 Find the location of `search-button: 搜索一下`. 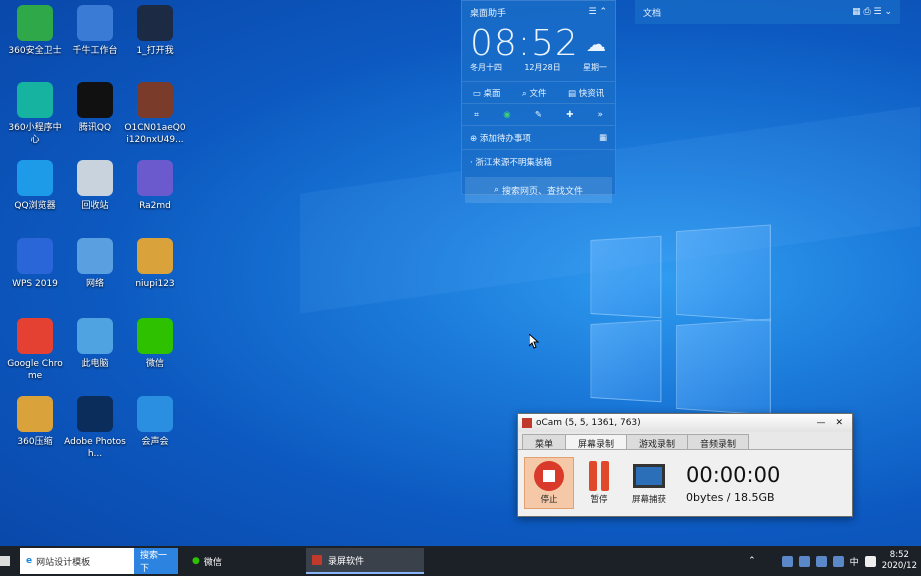

search-button: 搜索一下 is located at coordinates (156, 561).